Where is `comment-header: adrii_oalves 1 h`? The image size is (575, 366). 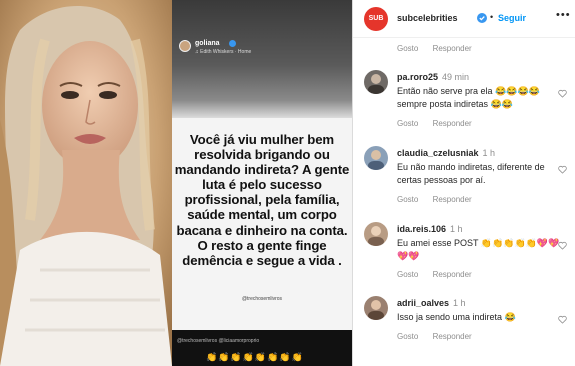 comment-header: adrii_oalves 1 h is located at coordinates (431, 303).